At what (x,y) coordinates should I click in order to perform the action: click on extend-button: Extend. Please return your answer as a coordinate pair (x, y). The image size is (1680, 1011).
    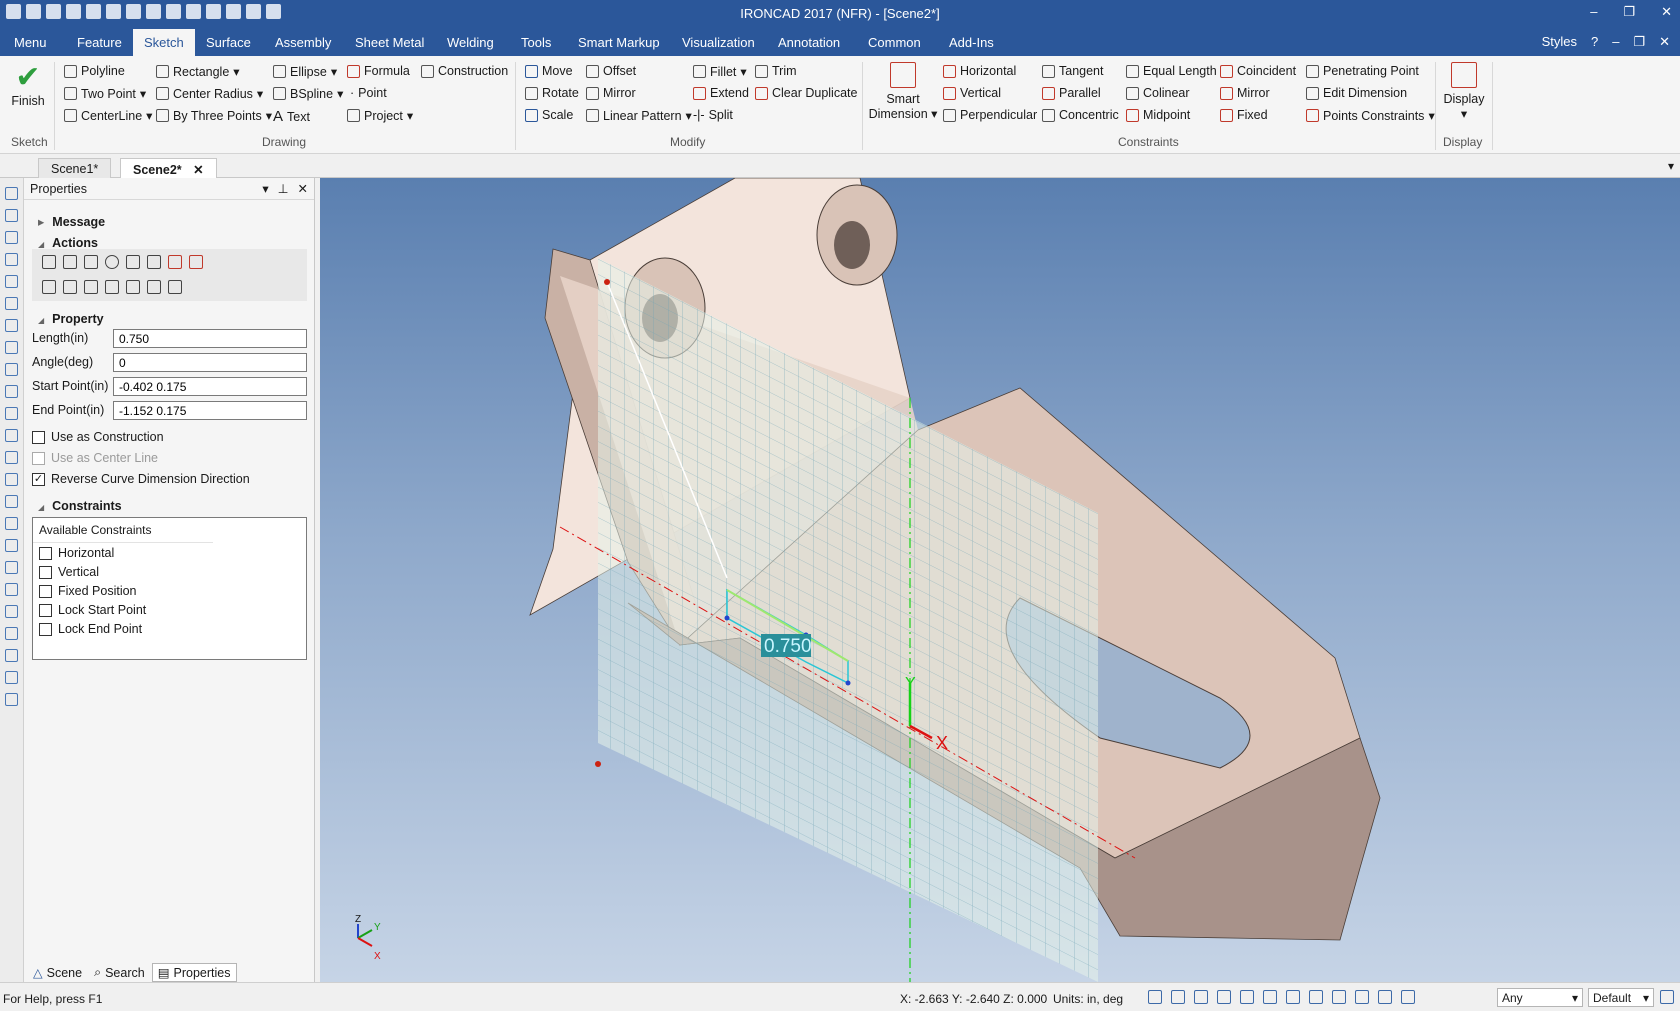
    Looking at the image, I should click on (721, 93).